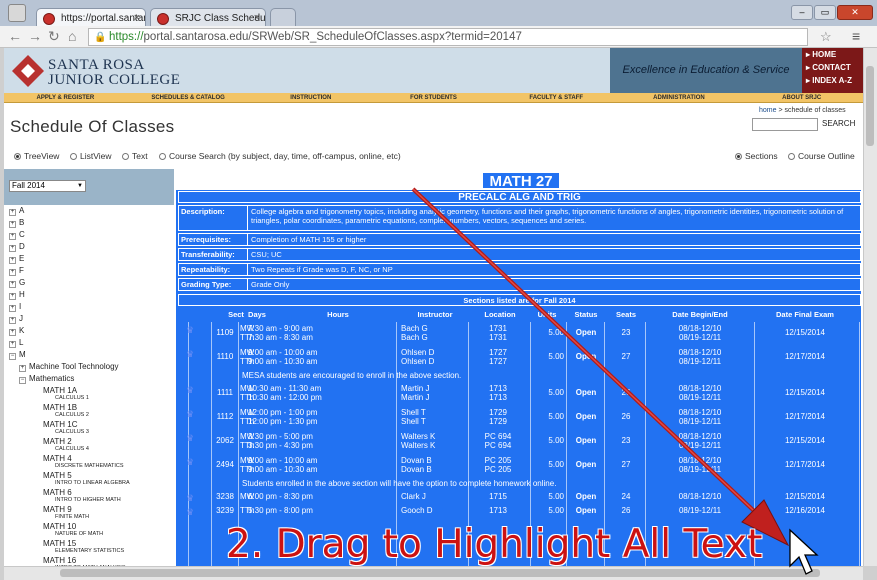 The width and height of the screenshot is (877, 580). What do you see at coordinates (91, 211) in the screenshot?
I see `tree-letter: + A` at bounding box center [91, 211].